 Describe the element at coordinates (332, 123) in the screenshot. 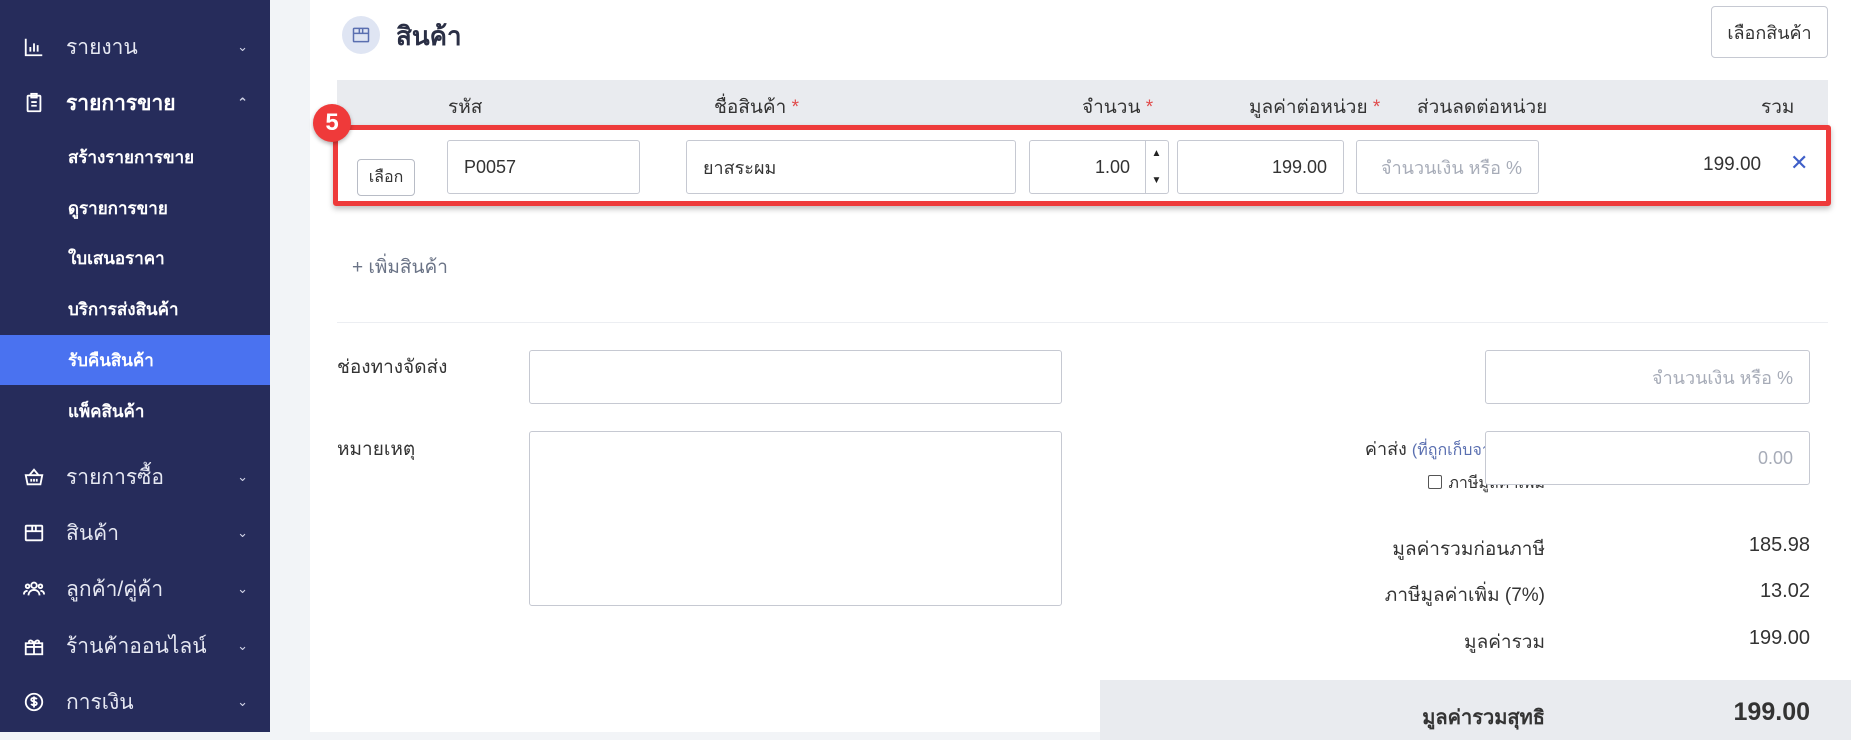

I see `step-badge: 5` at that location.